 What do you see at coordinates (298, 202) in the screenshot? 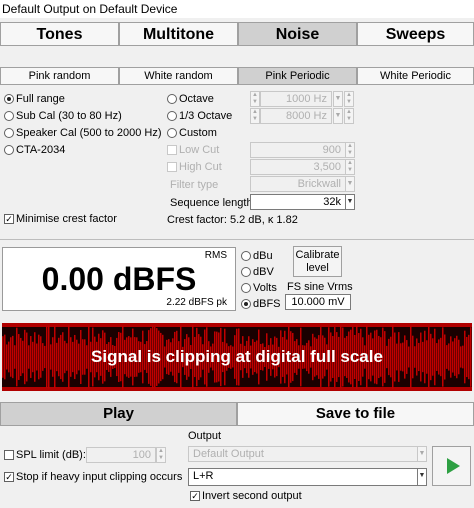
I see `sequence-length-select: 32k` at bounding box center [298, 202].